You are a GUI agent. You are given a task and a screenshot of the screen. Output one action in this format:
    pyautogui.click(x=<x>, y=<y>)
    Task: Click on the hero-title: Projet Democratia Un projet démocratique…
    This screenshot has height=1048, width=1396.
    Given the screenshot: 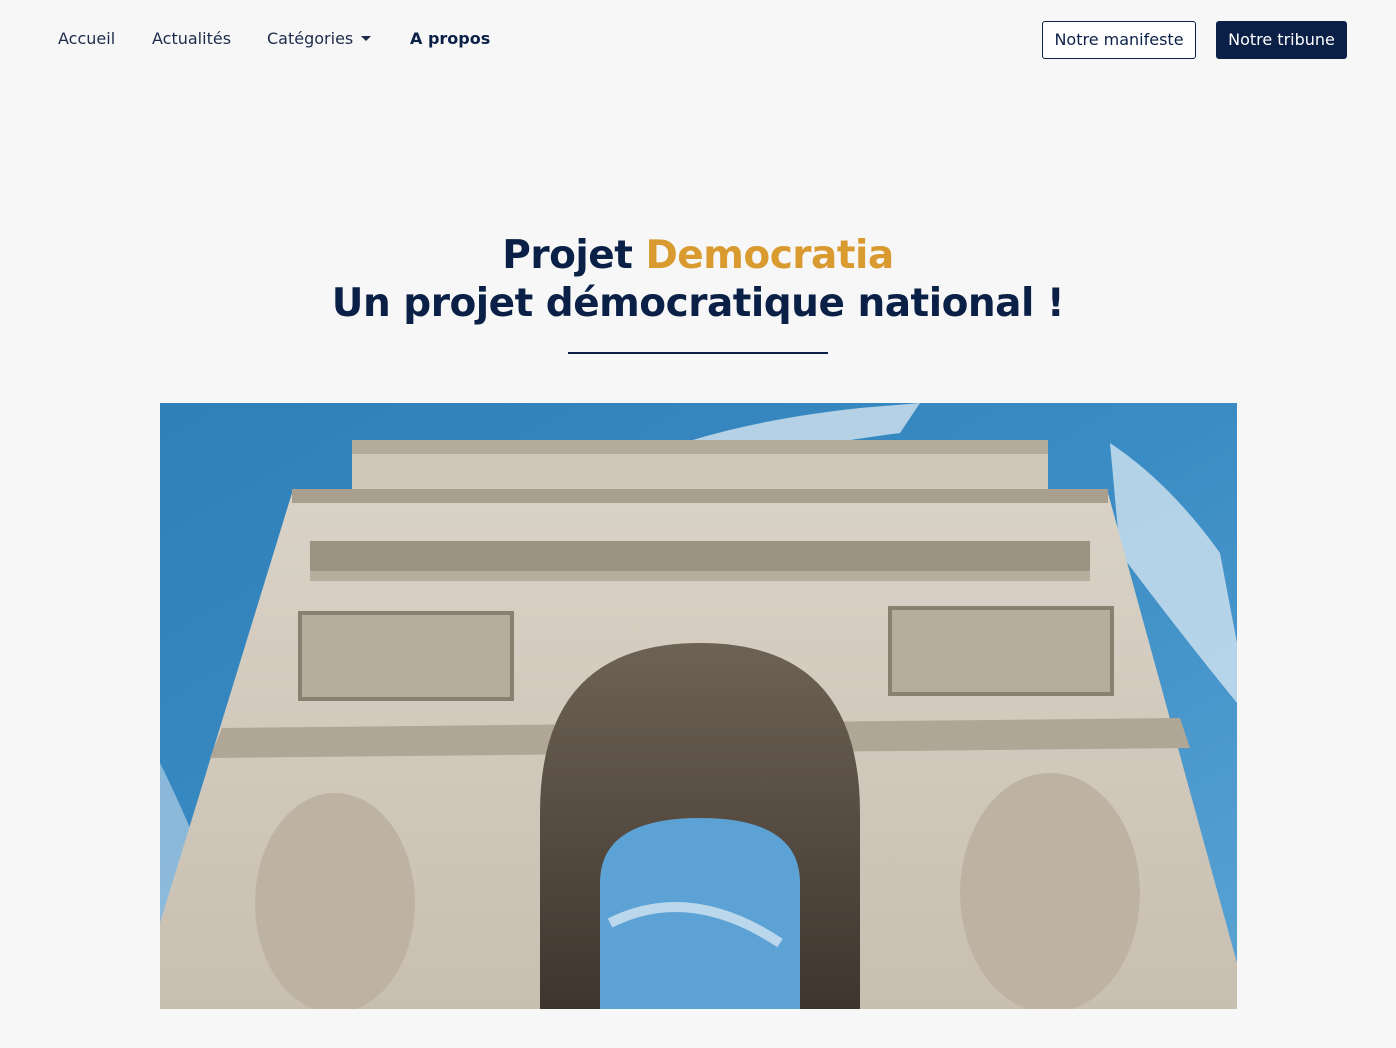 What is the action you would take?
    pyautogui.click(x=698, y=280)
    